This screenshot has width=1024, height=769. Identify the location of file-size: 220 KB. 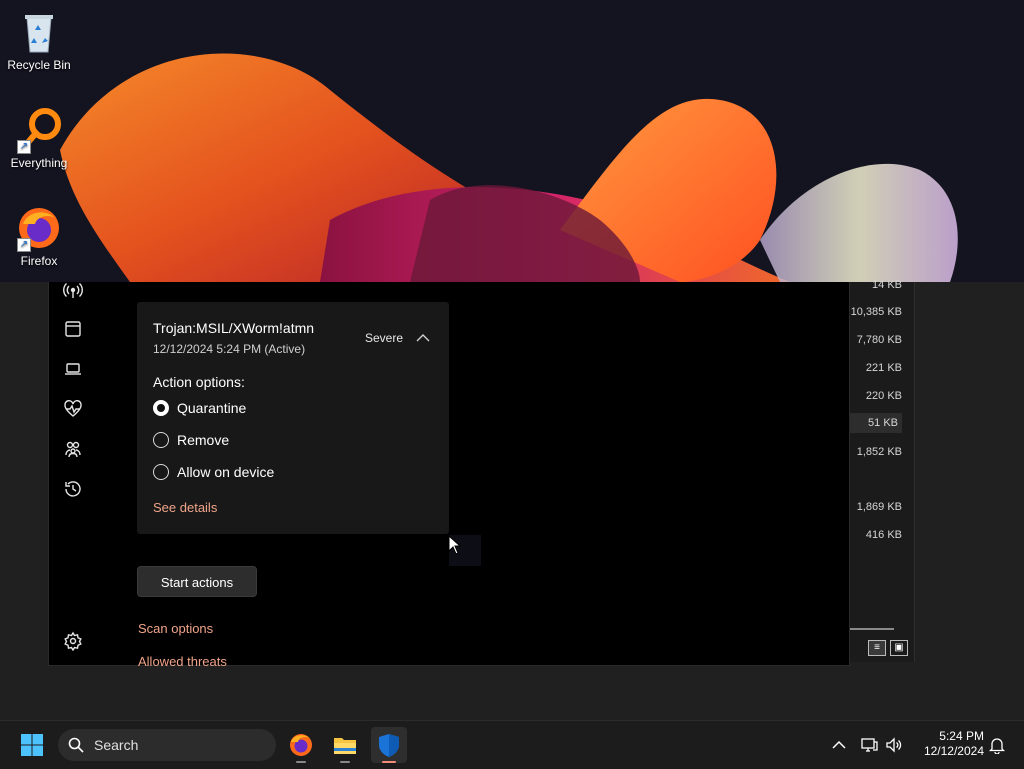
(883, 396).